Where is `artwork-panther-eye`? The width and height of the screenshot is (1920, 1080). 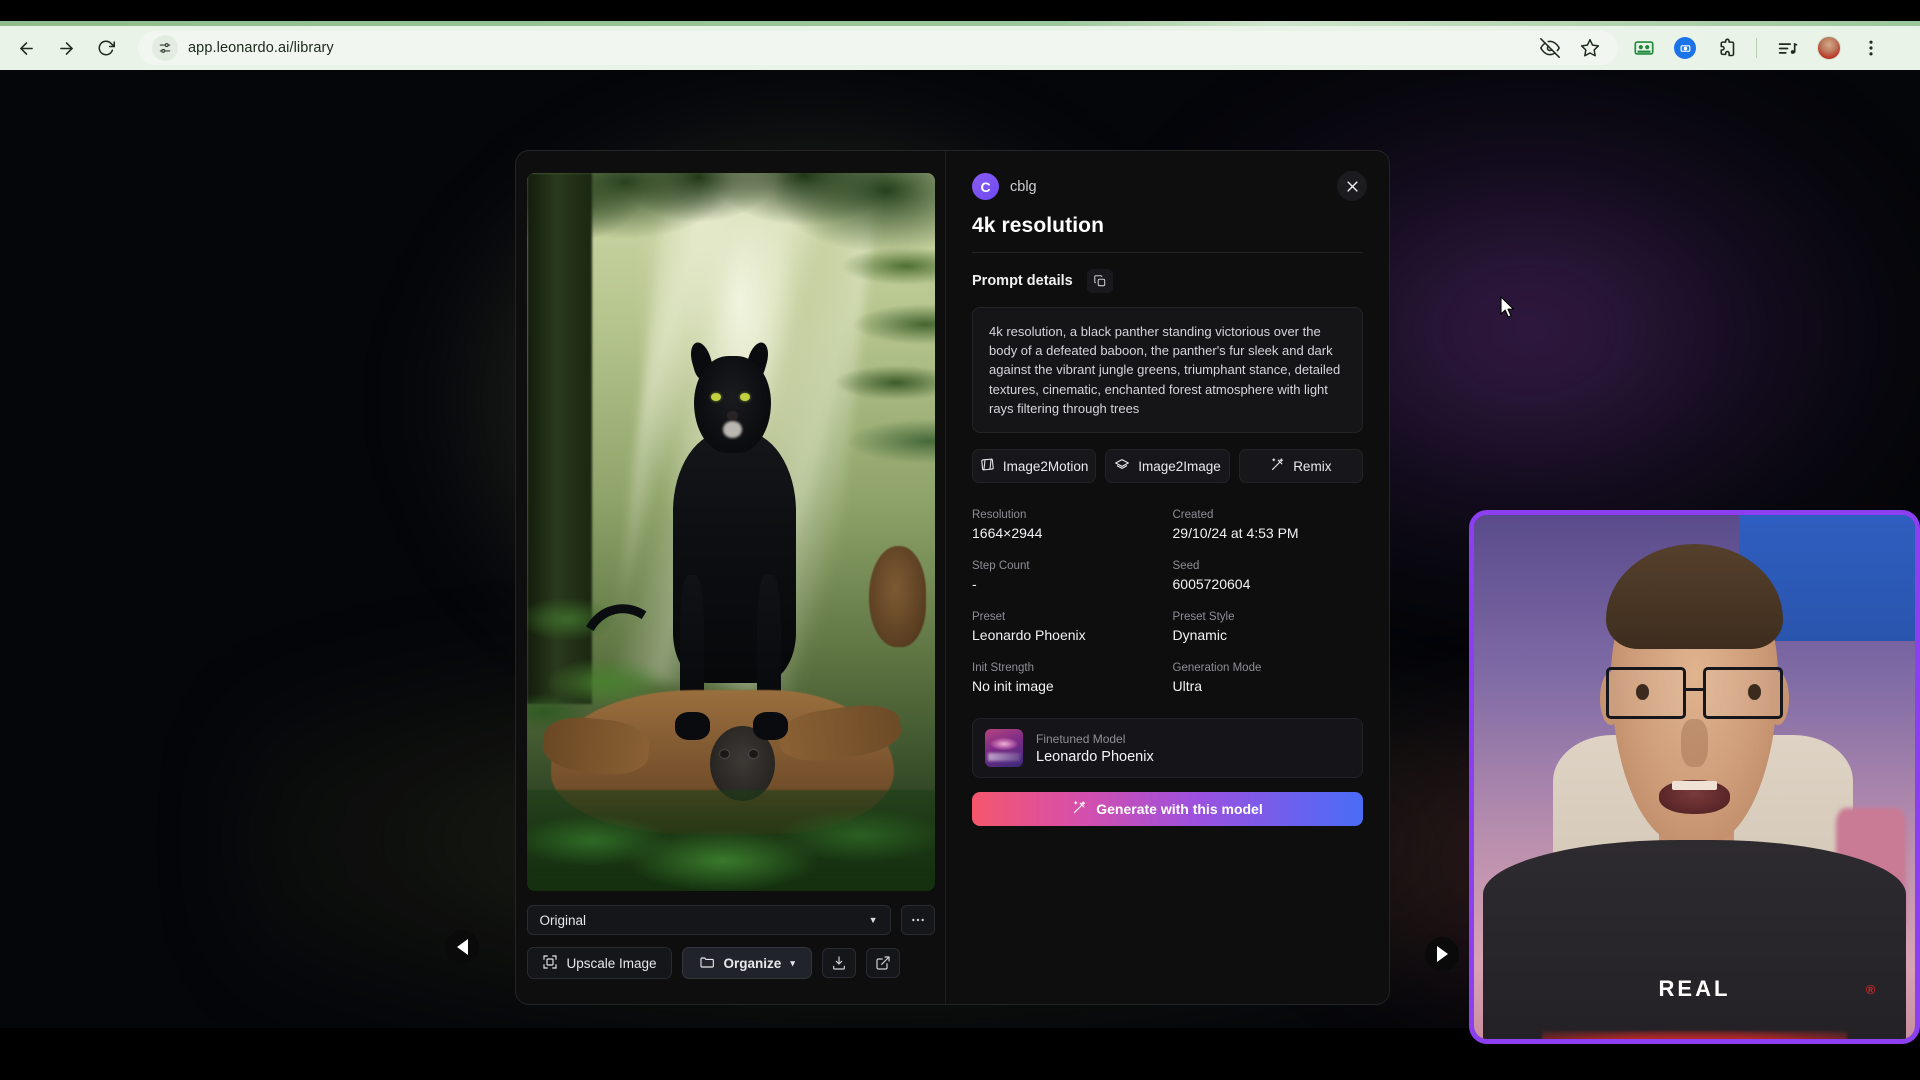
artwork-panther-eye is located at coordinates (716, 396).